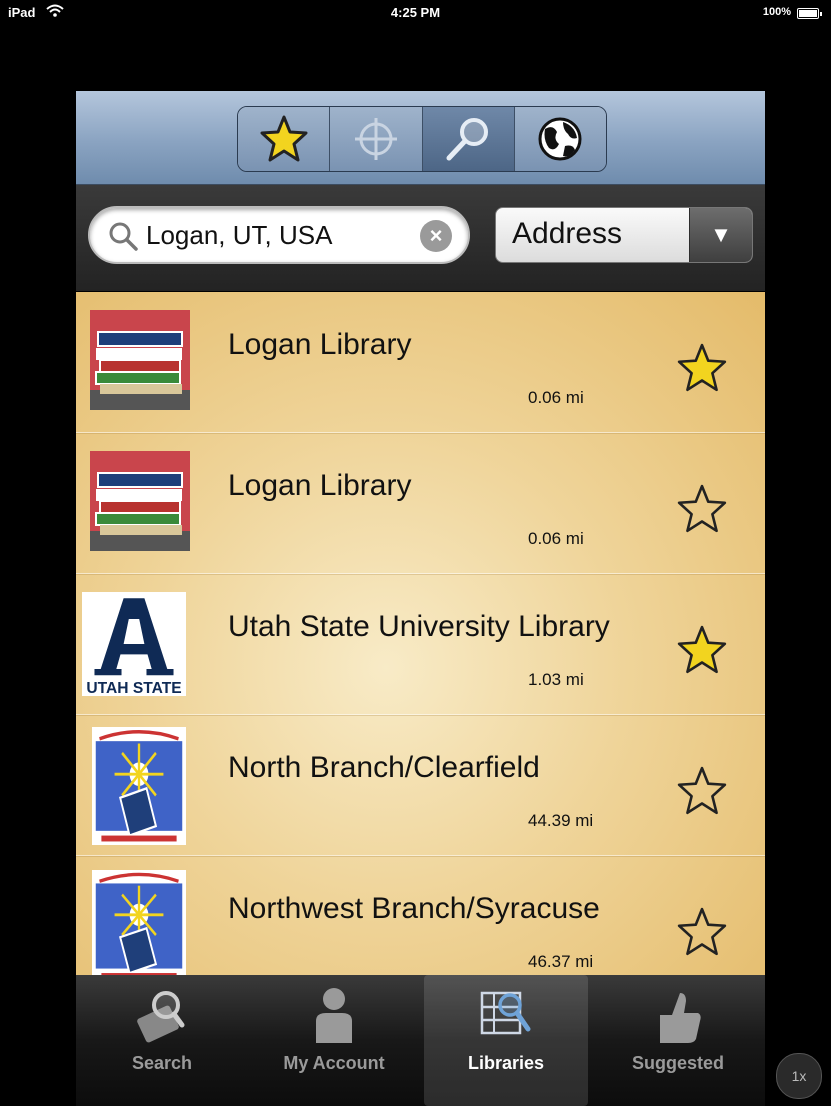 The width and height of the screenshot is (831, 1106). What do you see at coordinates (677, 1063) in the screenshot?
I see `tab-label: Suggested` at bounding box center [677, 1063].